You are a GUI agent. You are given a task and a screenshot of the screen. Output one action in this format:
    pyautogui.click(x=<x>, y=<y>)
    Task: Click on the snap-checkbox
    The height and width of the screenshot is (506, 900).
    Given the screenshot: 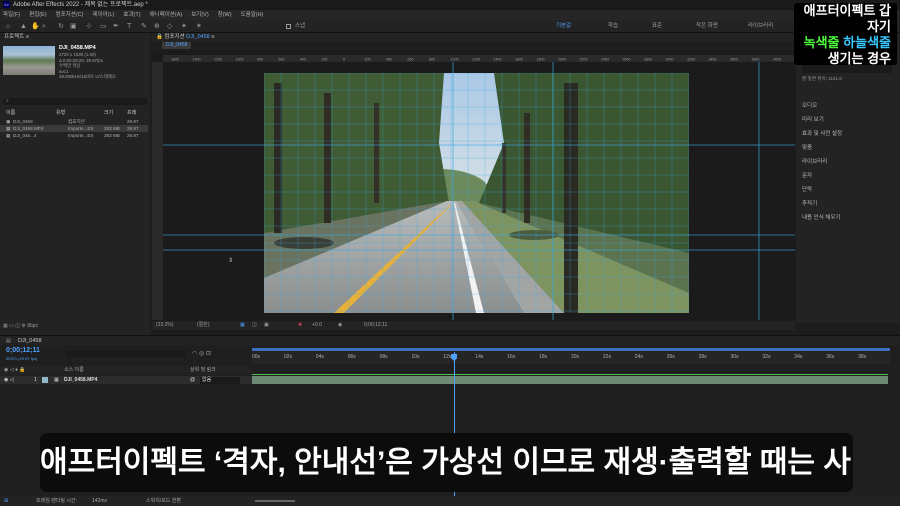 What is the action you would take?
    pyautogui.click(x=288, y=26)
    